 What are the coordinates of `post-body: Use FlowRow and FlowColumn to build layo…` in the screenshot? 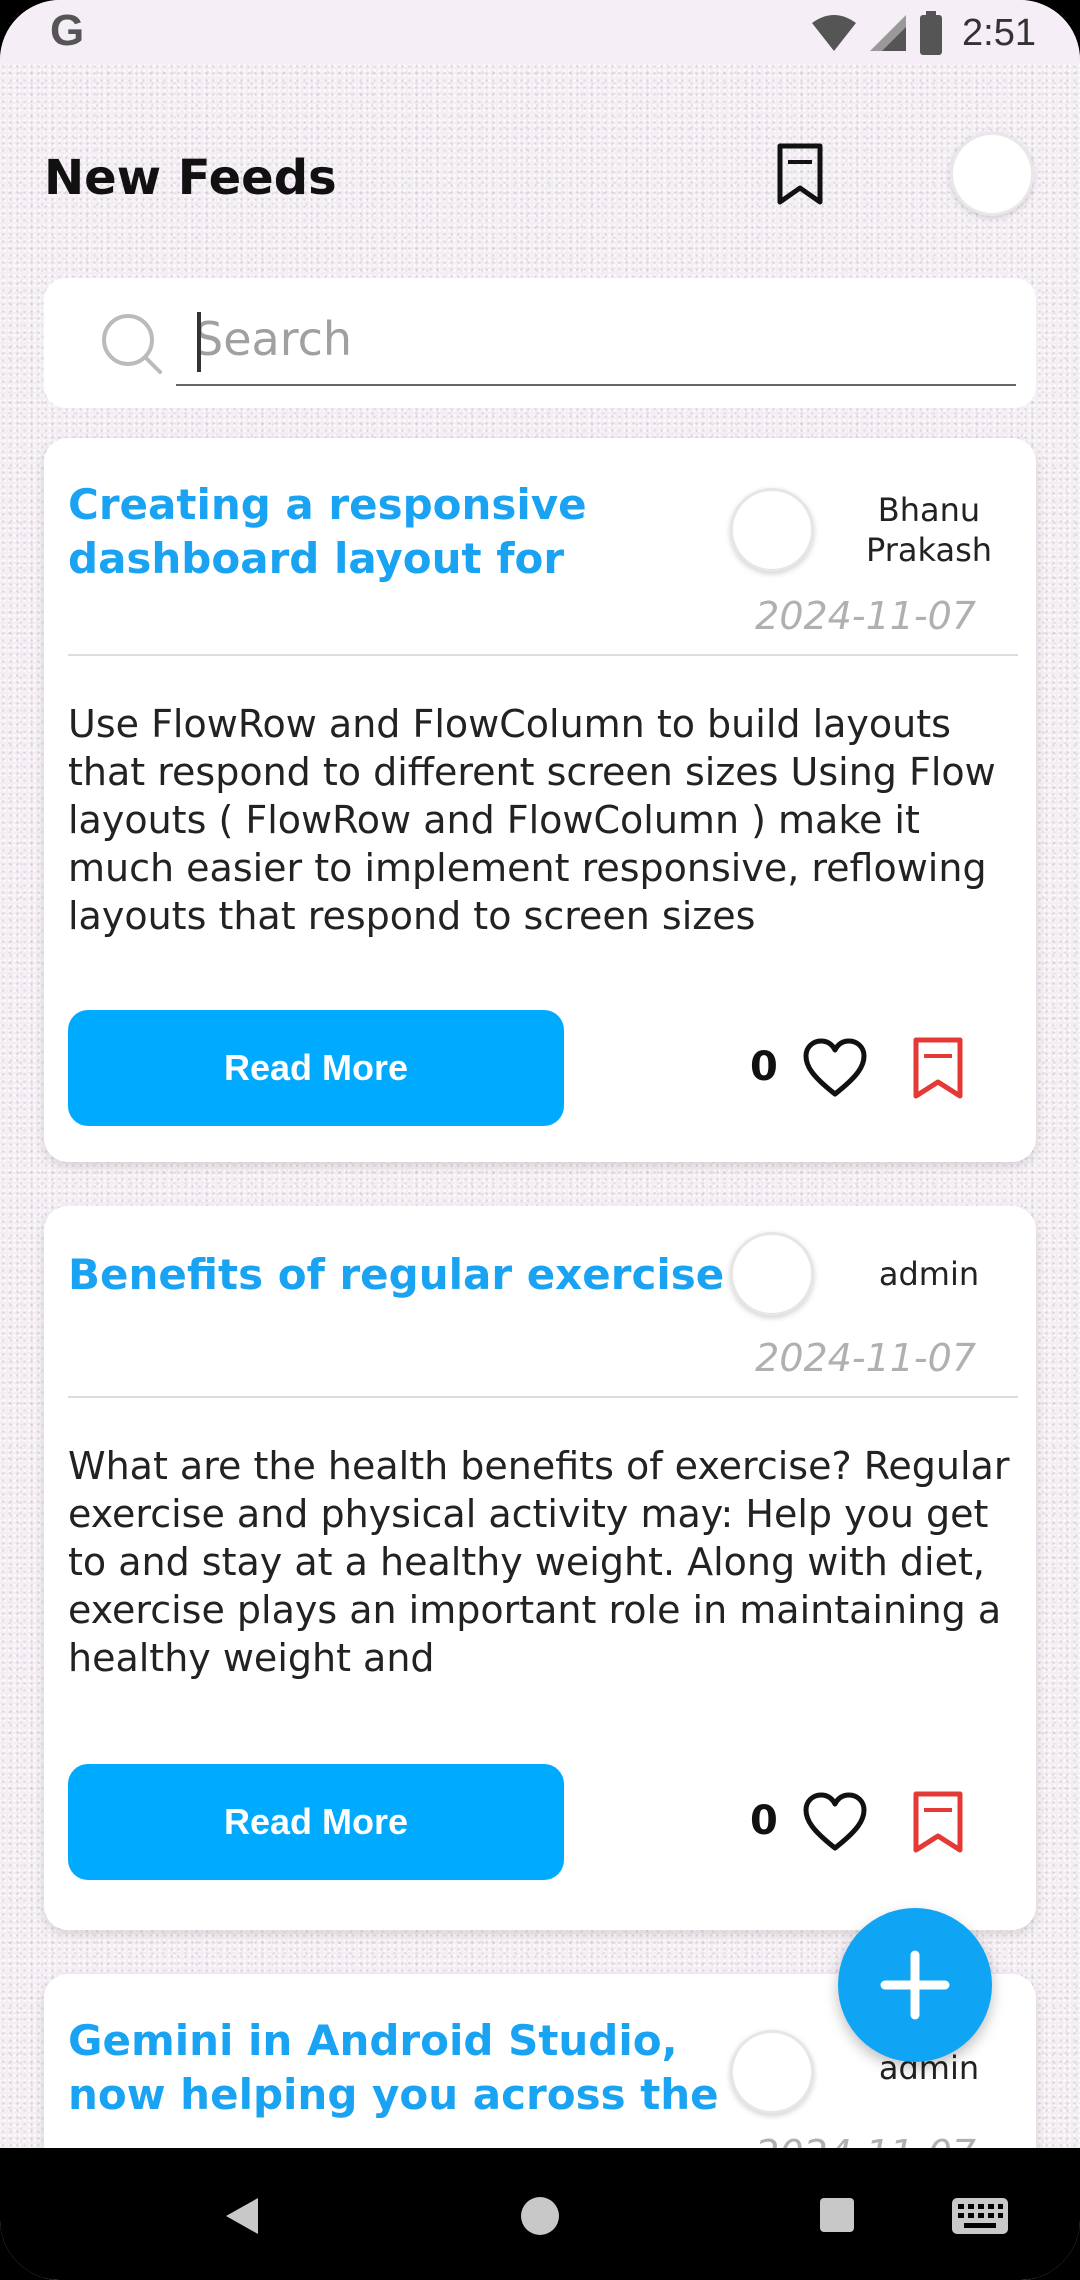 It's located at (532, 820).